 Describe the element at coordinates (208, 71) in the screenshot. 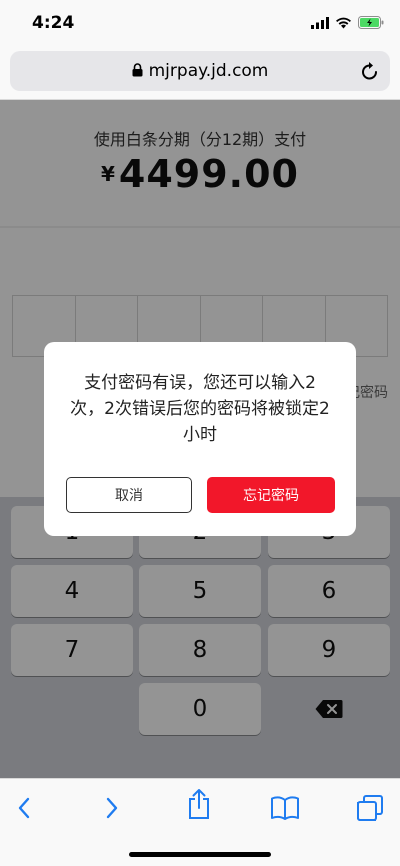

I see `url-text: mjrpay.jd.com` at that location.